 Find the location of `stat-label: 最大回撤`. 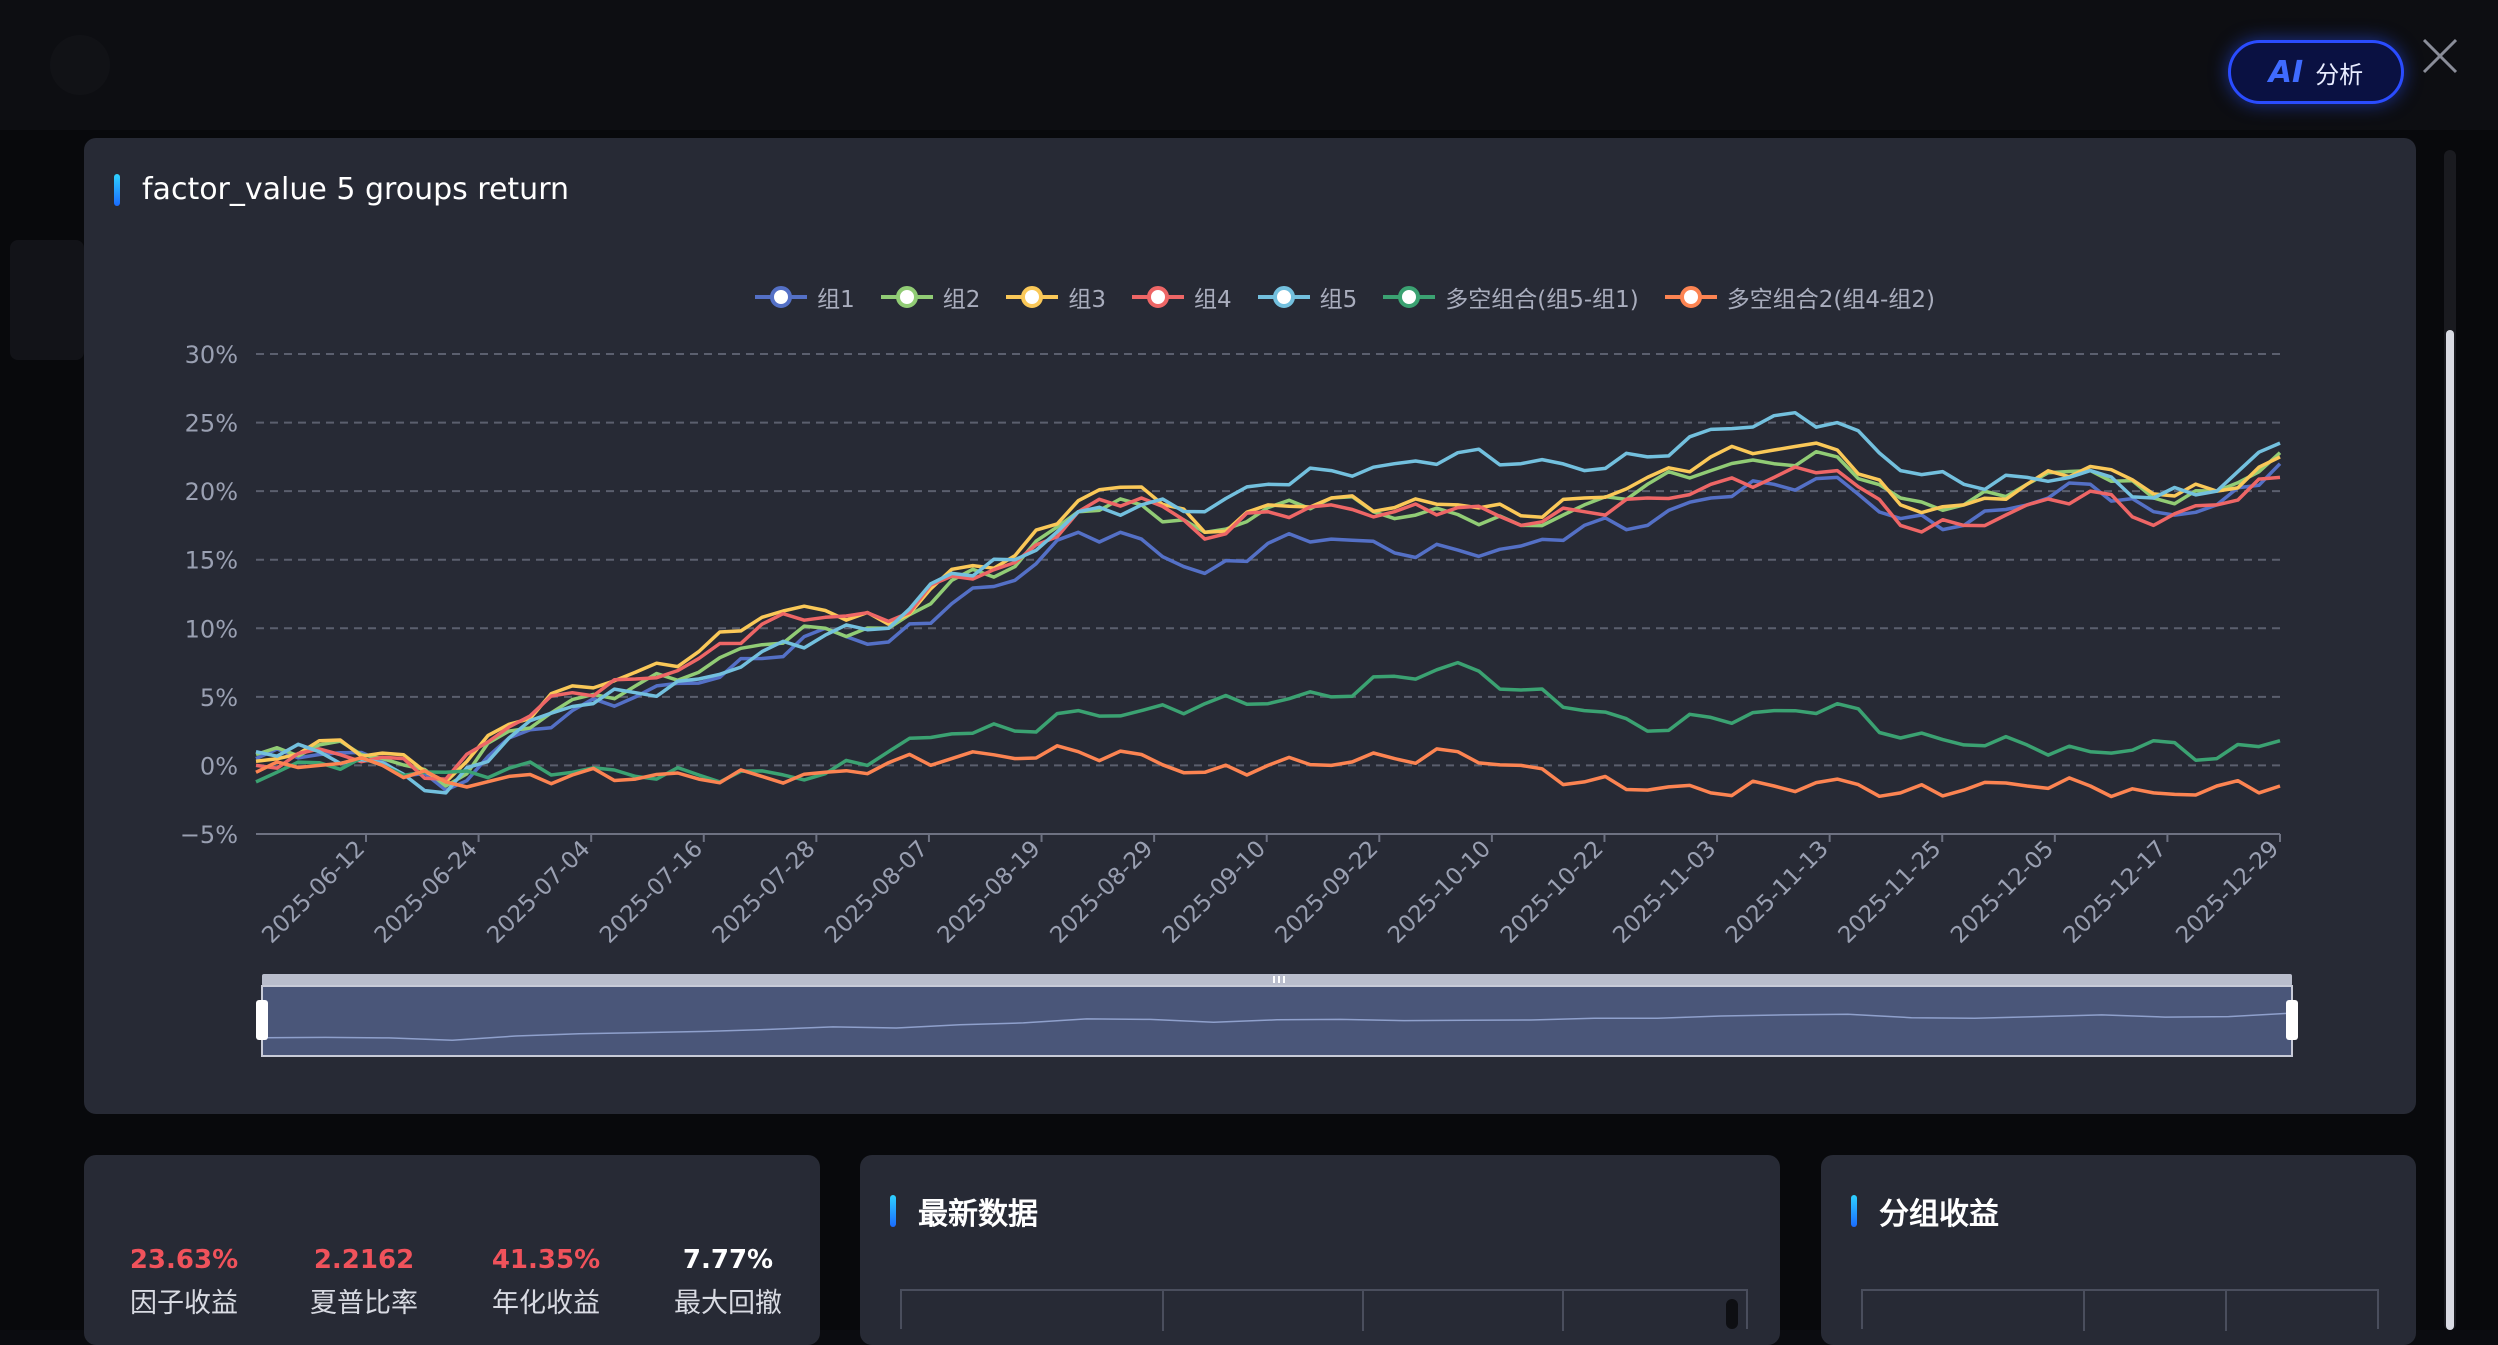

stat-label: 最大回撤 is located at coordinates (728, 1300).